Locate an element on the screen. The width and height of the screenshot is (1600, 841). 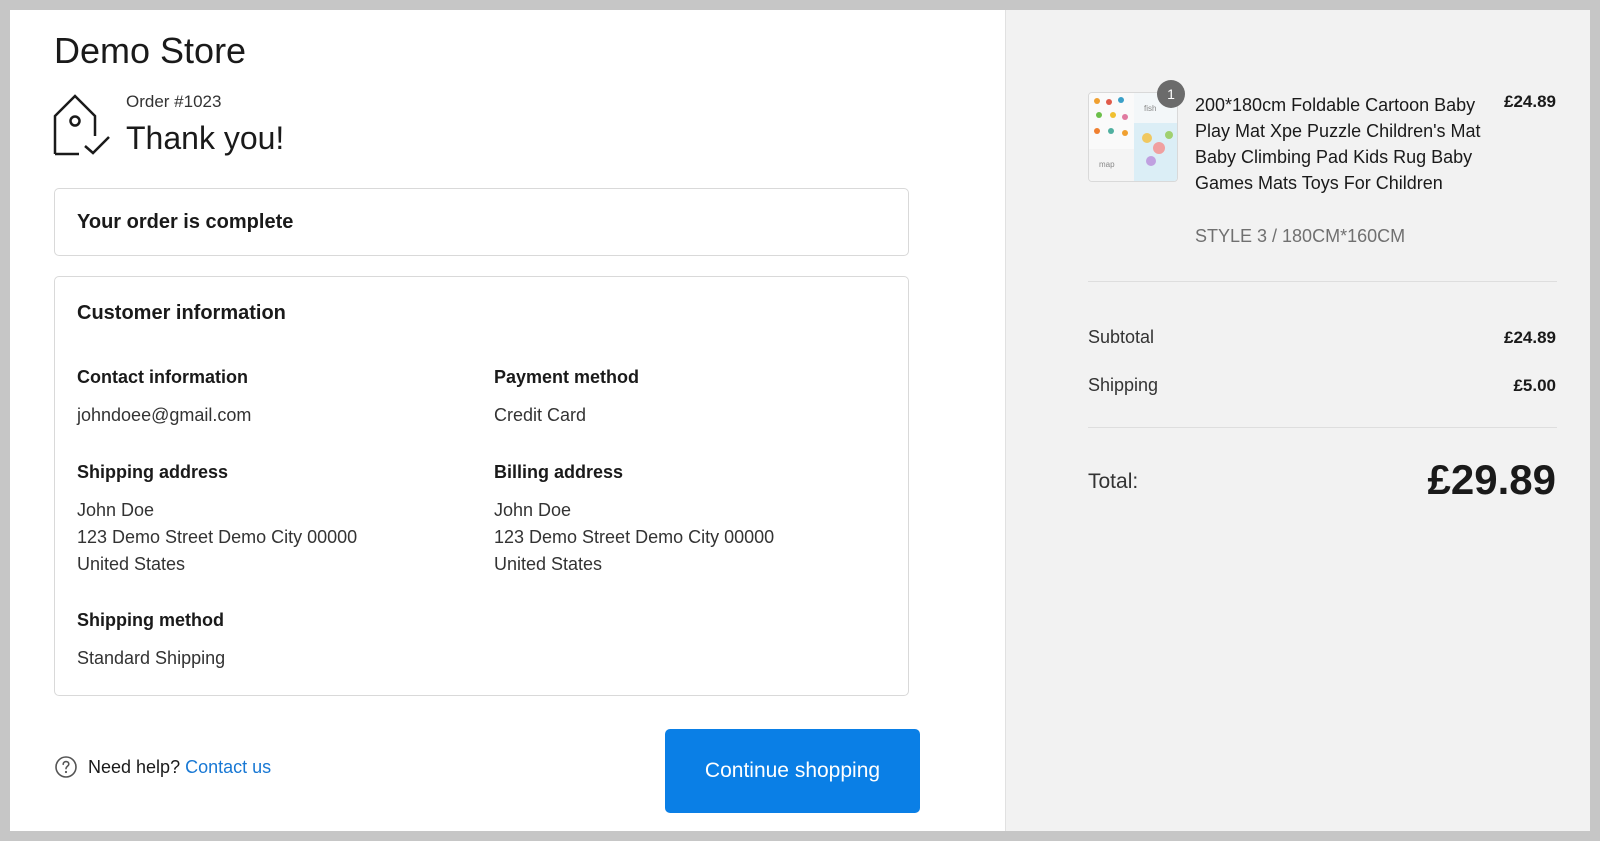
continue-shopping-button: Continue shopping is located at coordinates (792, 771).